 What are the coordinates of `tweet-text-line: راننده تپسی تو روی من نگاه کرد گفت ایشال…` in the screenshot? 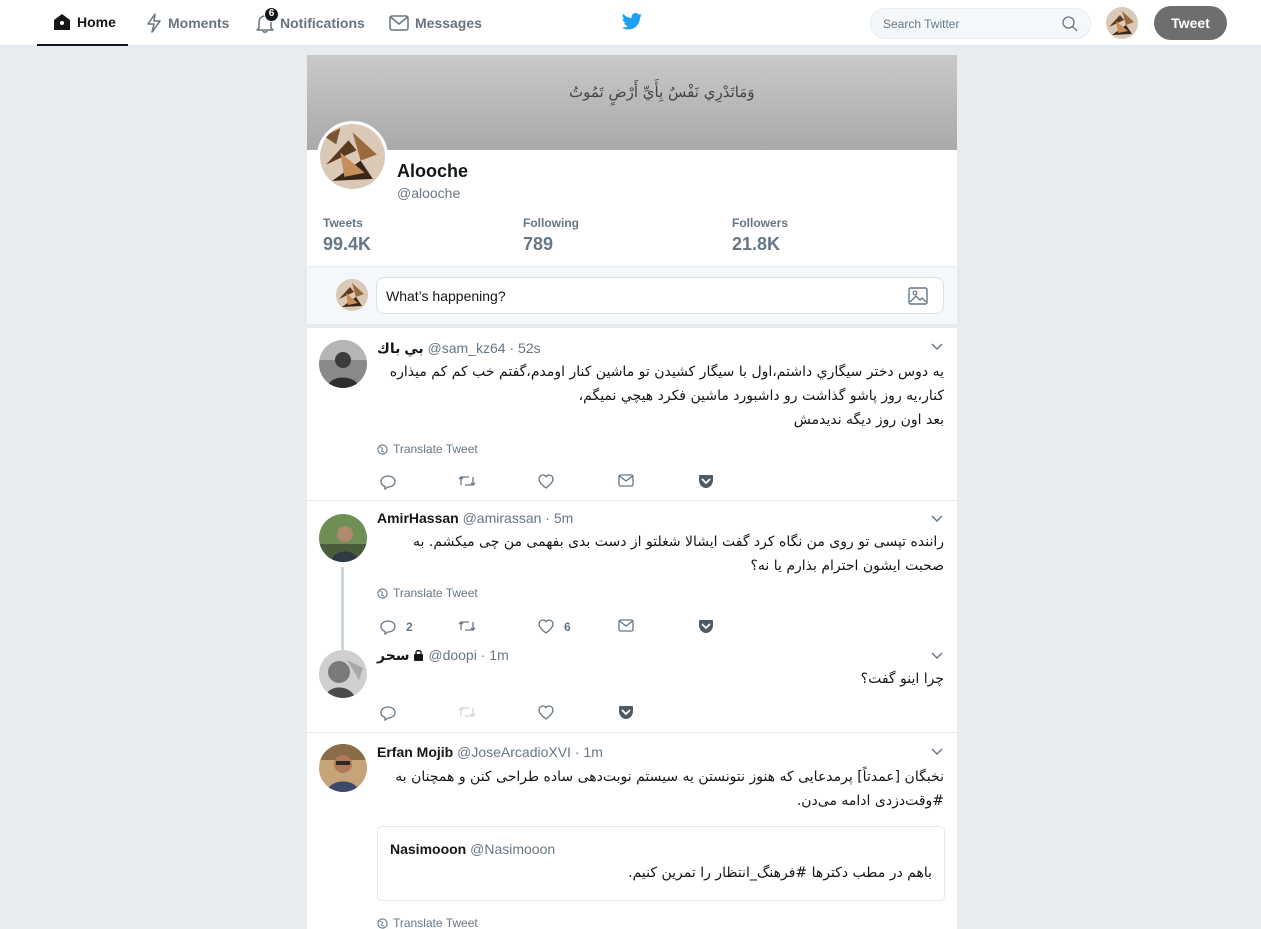 It's located at (678, 542).